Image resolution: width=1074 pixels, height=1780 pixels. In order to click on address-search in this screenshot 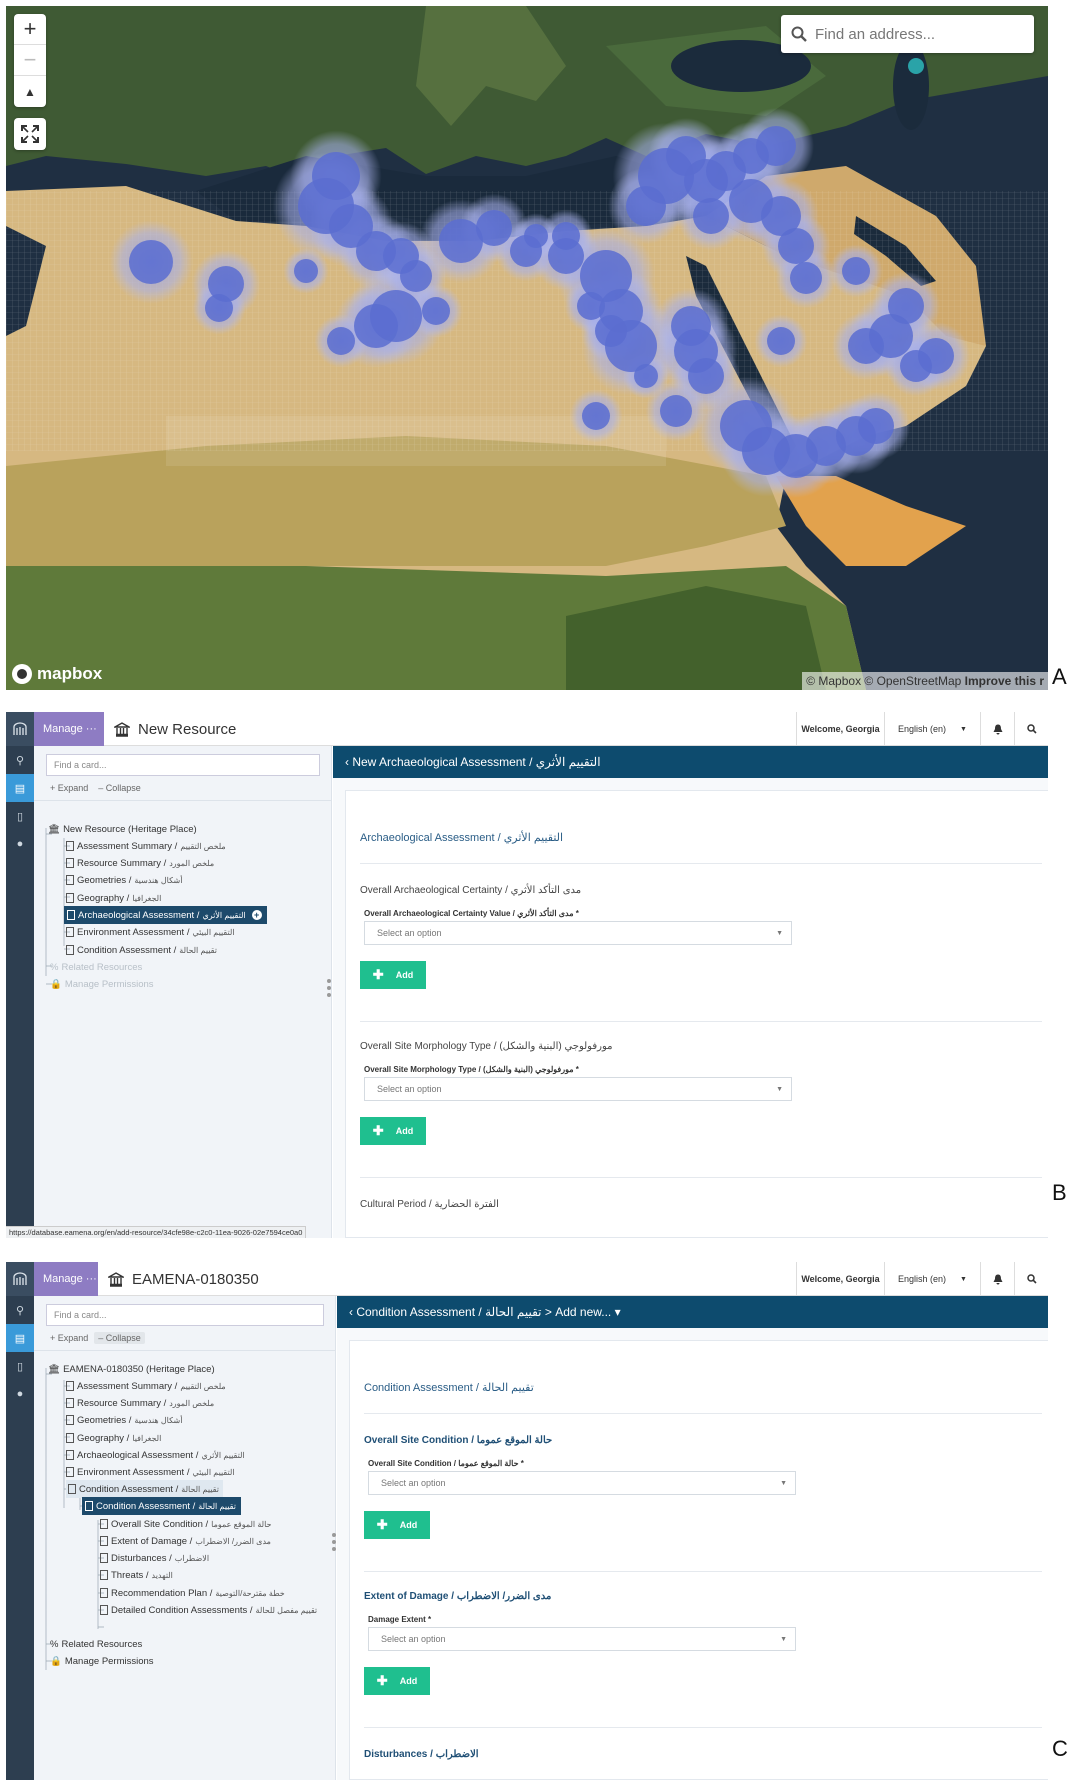, I will do `click(907, 34)`.